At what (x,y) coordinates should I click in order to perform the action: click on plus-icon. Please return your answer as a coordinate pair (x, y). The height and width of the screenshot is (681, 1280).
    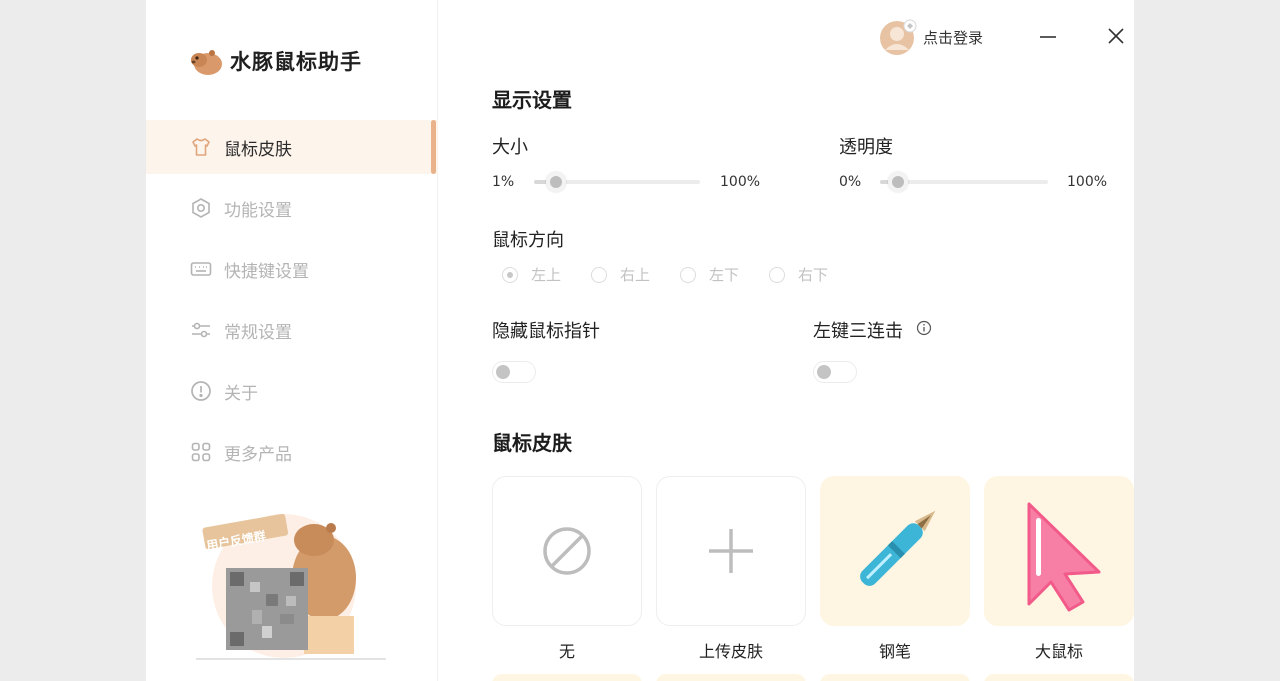
    Looking at the image, I should click on (731, 551).